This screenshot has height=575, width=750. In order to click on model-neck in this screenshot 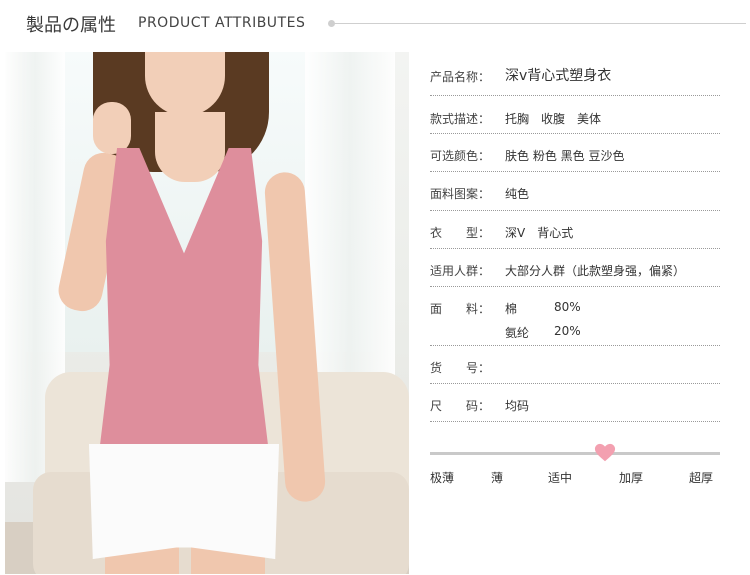, I will do `click(190, 147)`.